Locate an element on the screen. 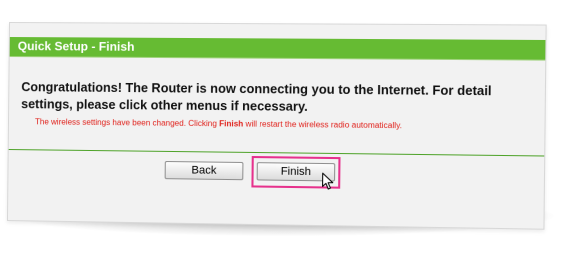  mouse-pointer-icon is located at coordinates (329, 181).